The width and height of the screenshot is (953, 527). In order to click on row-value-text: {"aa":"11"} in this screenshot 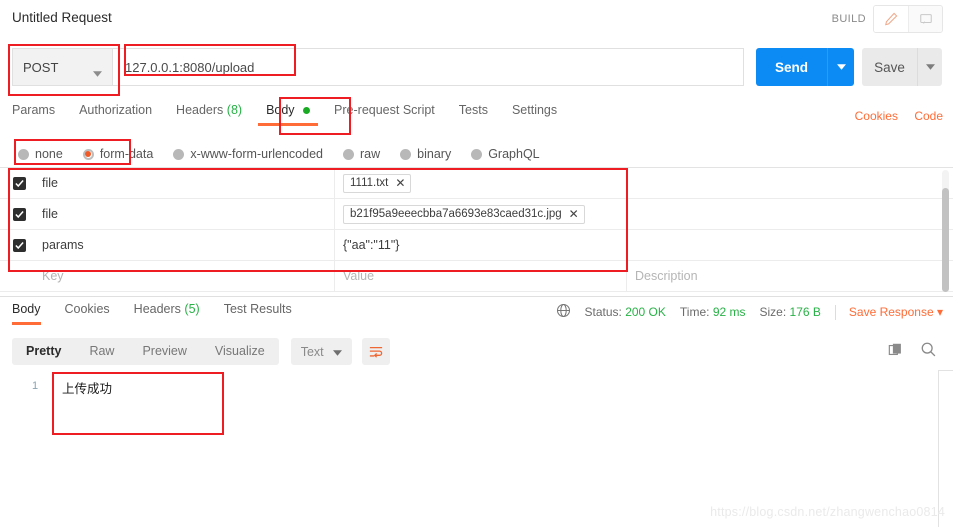, I will do `click(371, 245)`.